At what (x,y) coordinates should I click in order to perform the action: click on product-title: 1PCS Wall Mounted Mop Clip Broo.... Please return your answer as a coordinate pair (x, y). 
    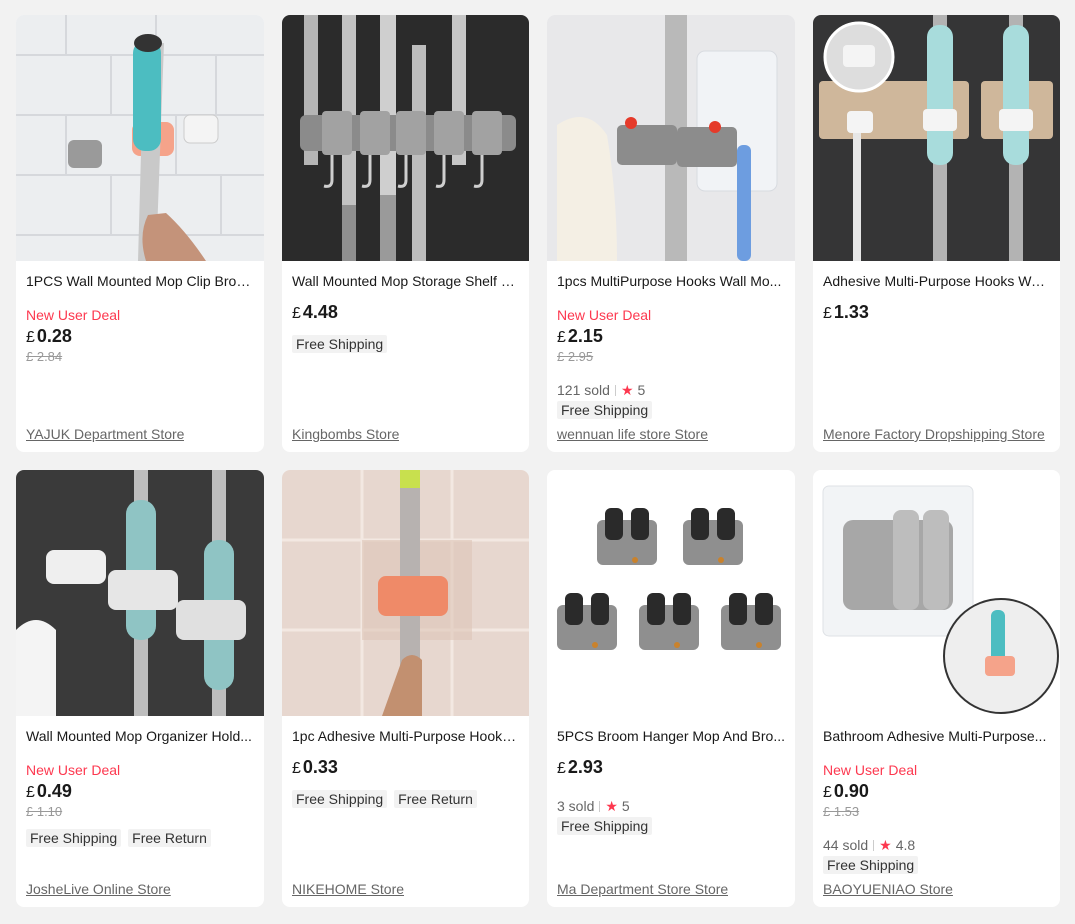
    Looking at the image, I should click on (140, 281).